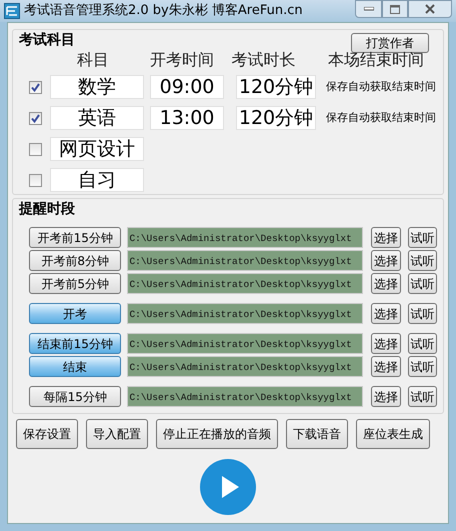 This screenshot has width=456, height=531. I want to click on action-button: 保存设置, so click(47, 434).